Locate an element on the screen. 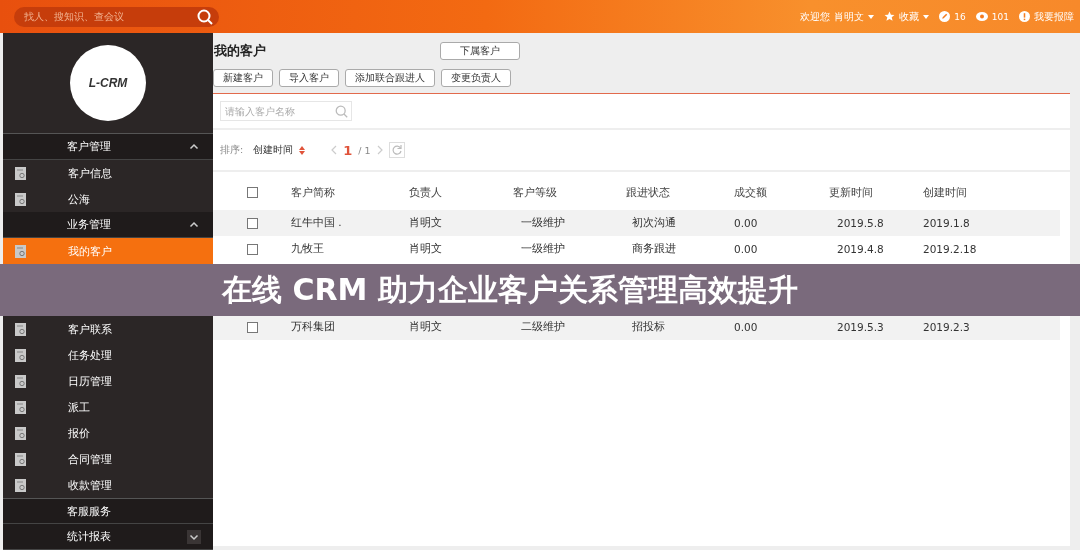  table-cell: 红牛中国 . is located at coordinates (350, 223).